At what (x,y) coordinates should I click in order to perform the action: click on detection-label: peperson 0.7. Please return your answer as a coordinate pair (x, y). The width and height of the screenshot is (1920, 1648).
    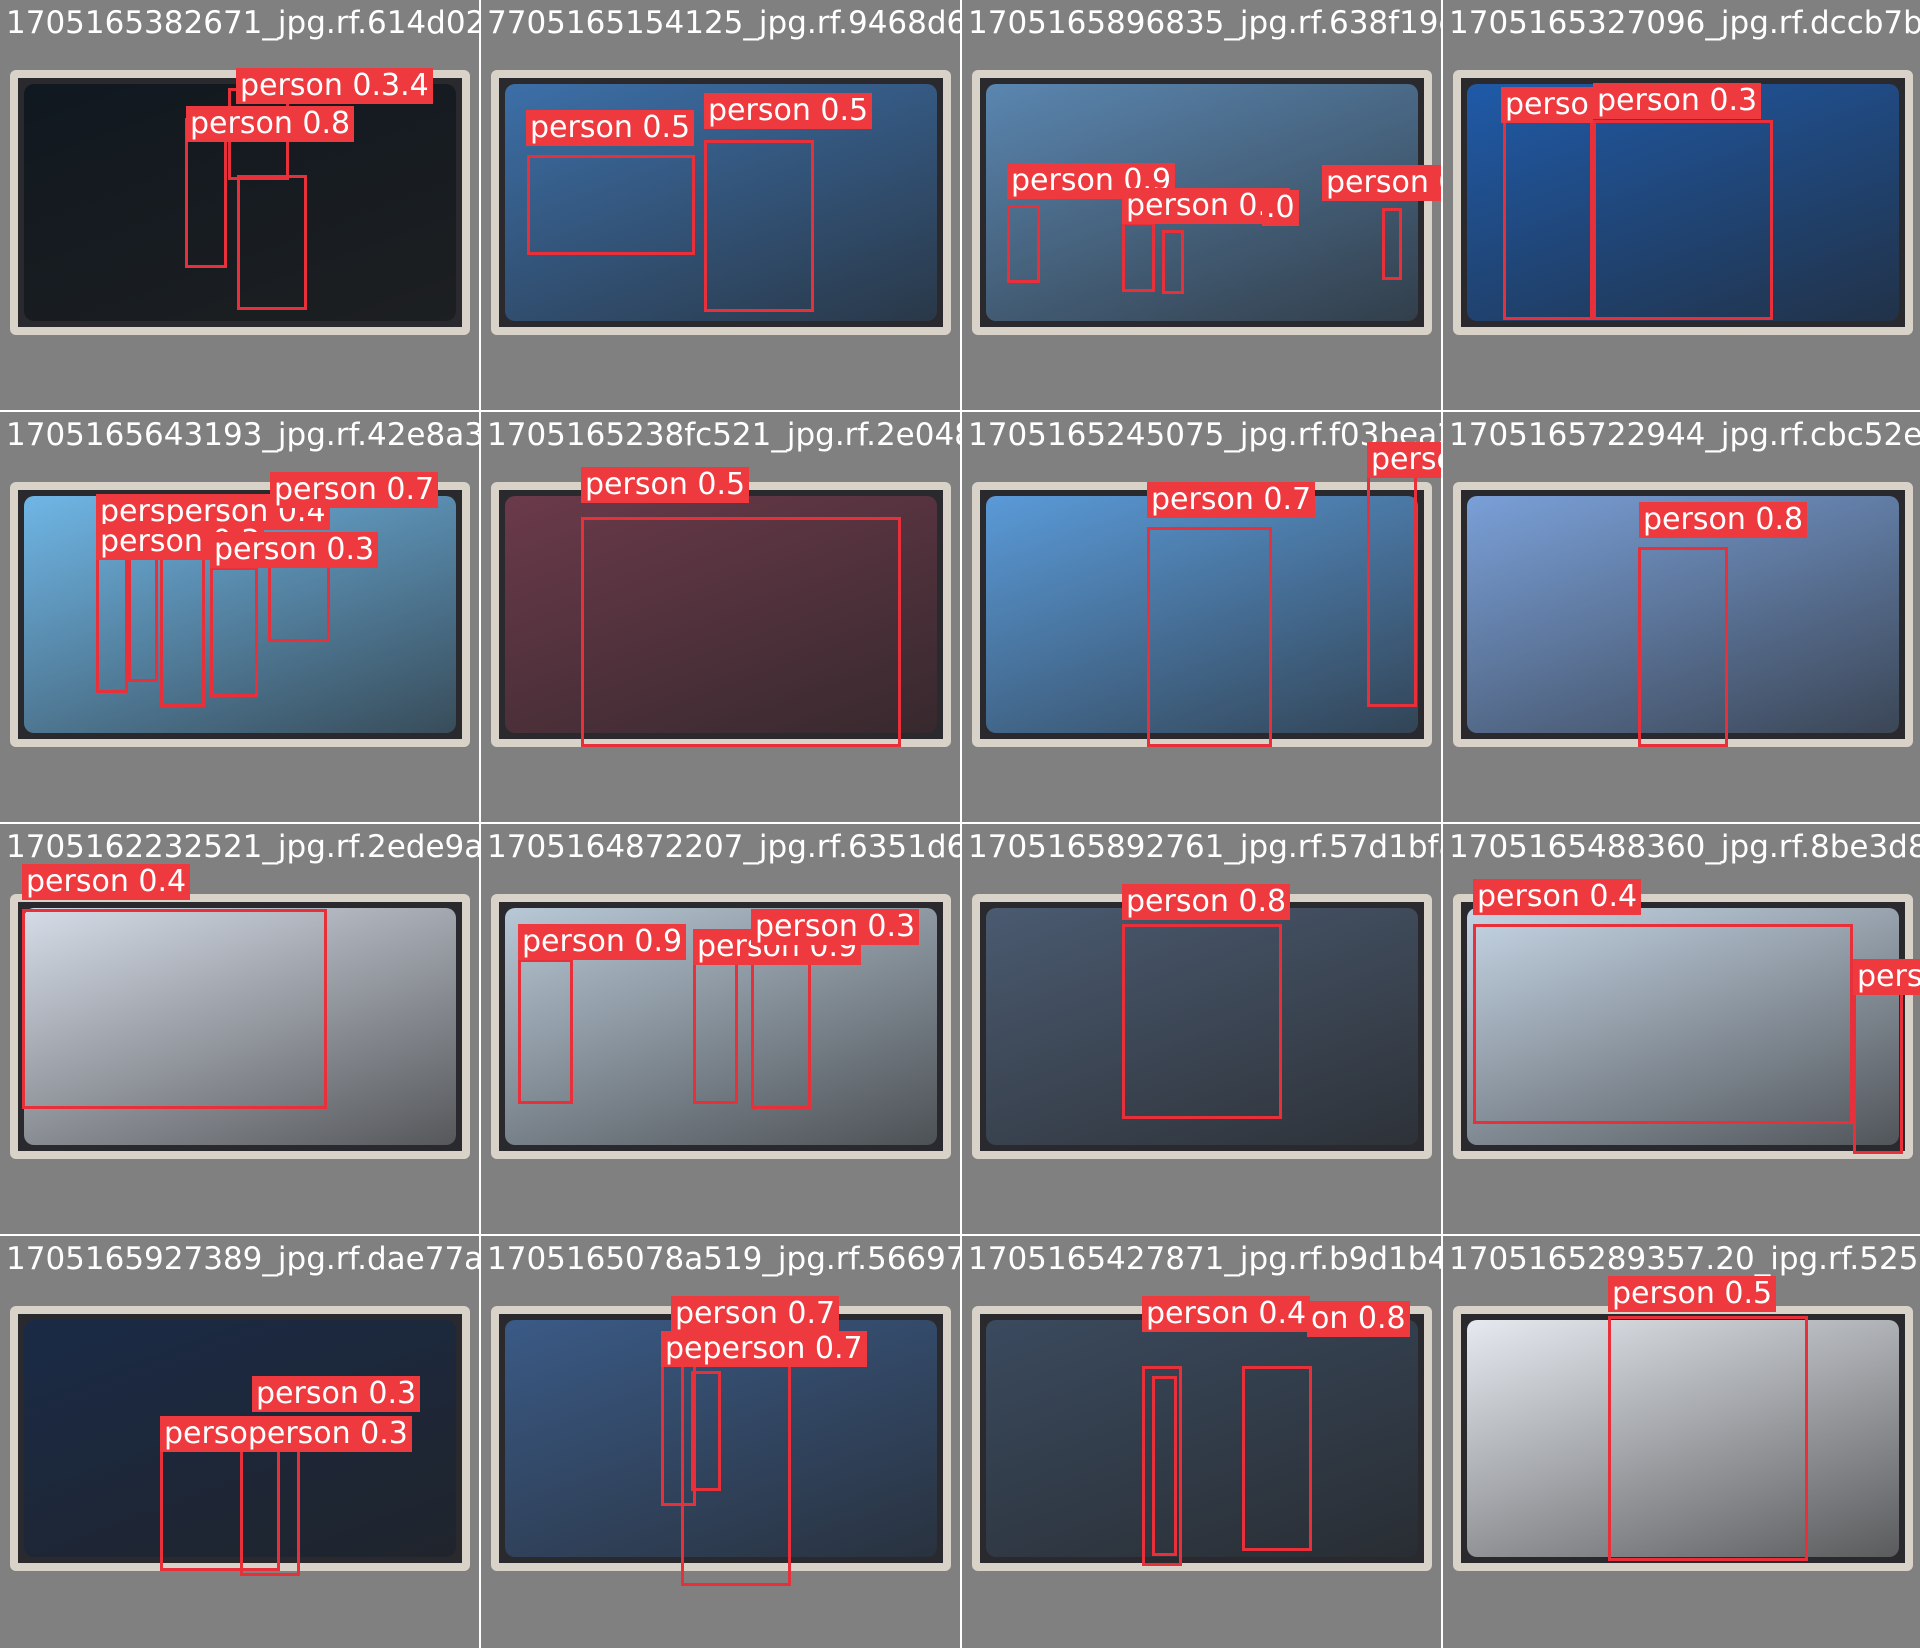
    Looking at the image, I should click on (764, 1349).